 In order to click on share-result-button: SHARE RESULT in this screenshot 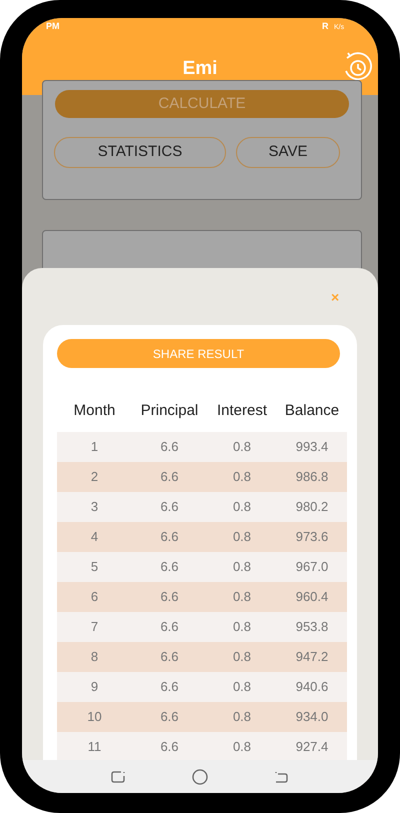, I will do `click(198, 353)`.